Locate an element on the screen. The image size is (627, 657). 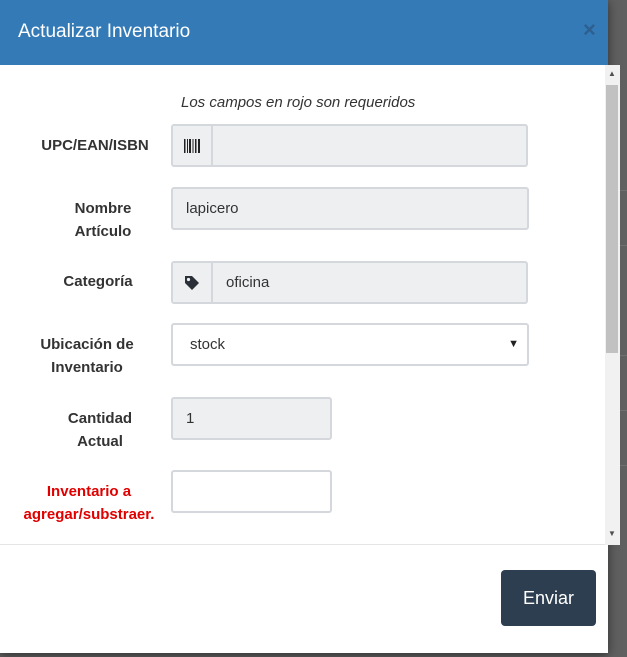
quantity-input-group: 1 is located at coordinates (251, 418).